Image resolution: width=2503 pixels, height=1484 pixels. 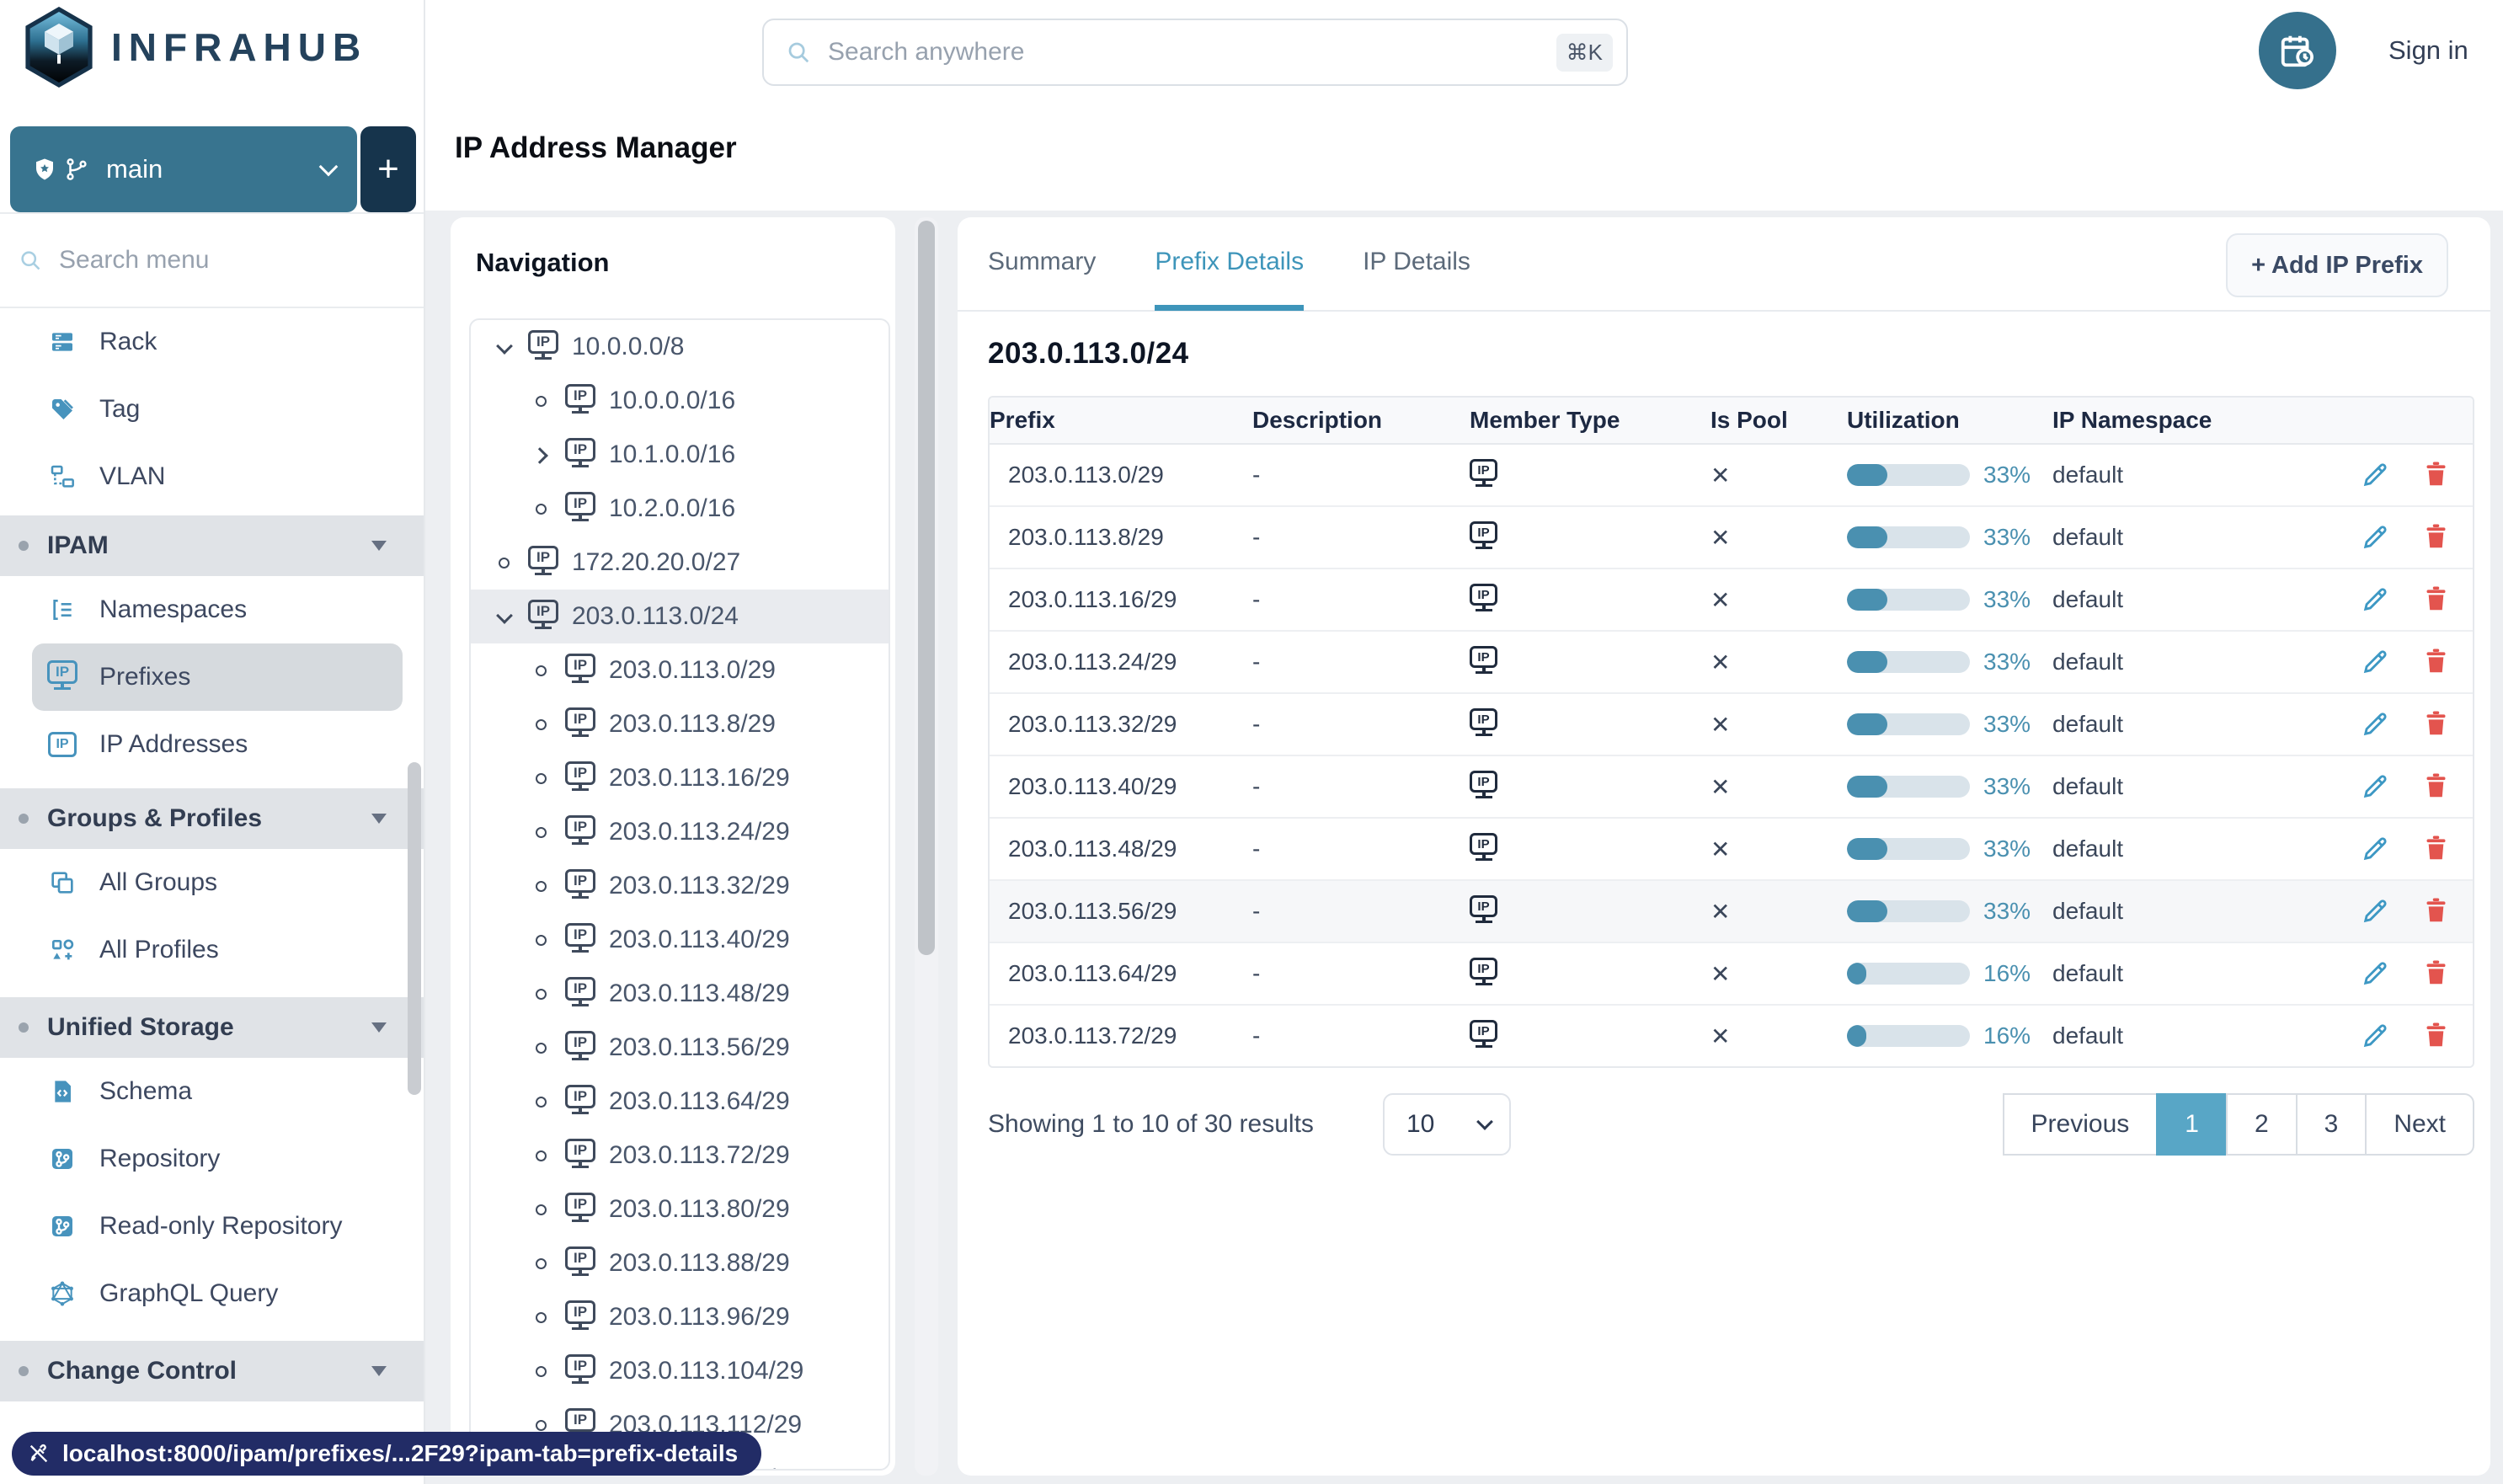 I want to click on tree-item: IP 203.0.113.96/29, so click(x=680, y=1317).